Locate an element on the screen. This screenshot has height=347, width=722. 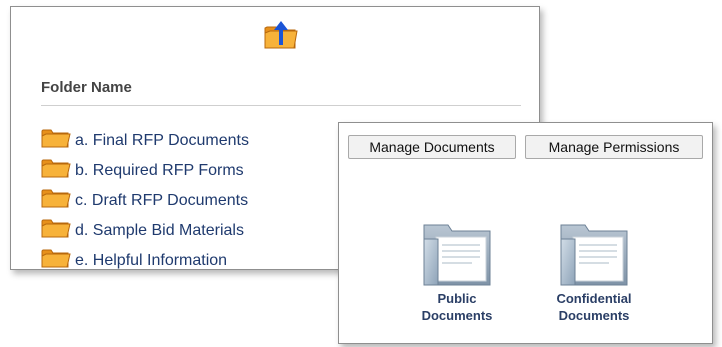
folder-item: c. Draft RFP Documents is located at coordinates (145, 198).